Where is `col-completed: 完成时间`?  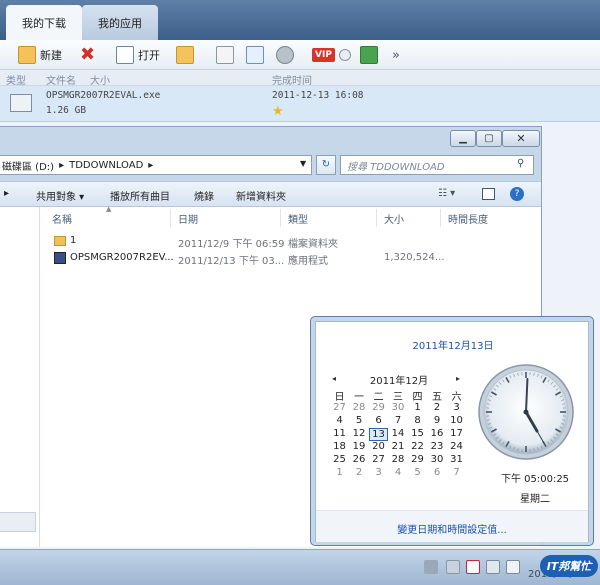
col-completed: 完成时间 is located at coordinates (292, 79).